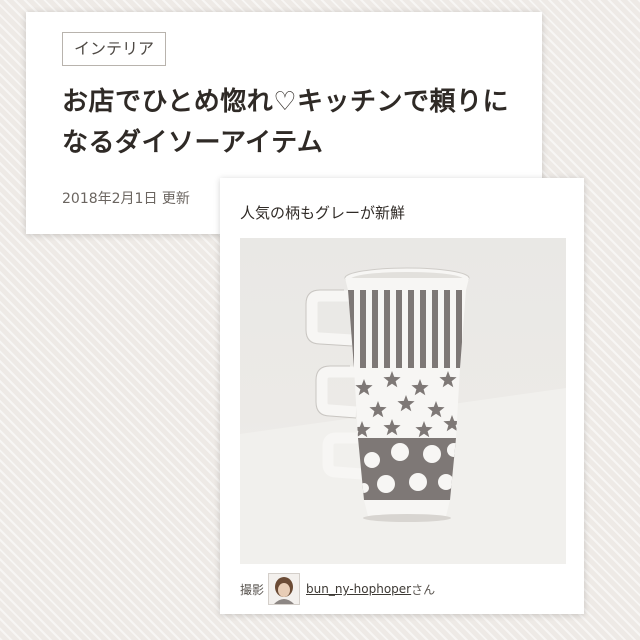 The image size is (640, 640). Describe the element at coordinates (252, 589) in the screenshot. I see `credit-label: 撮影` at that location.